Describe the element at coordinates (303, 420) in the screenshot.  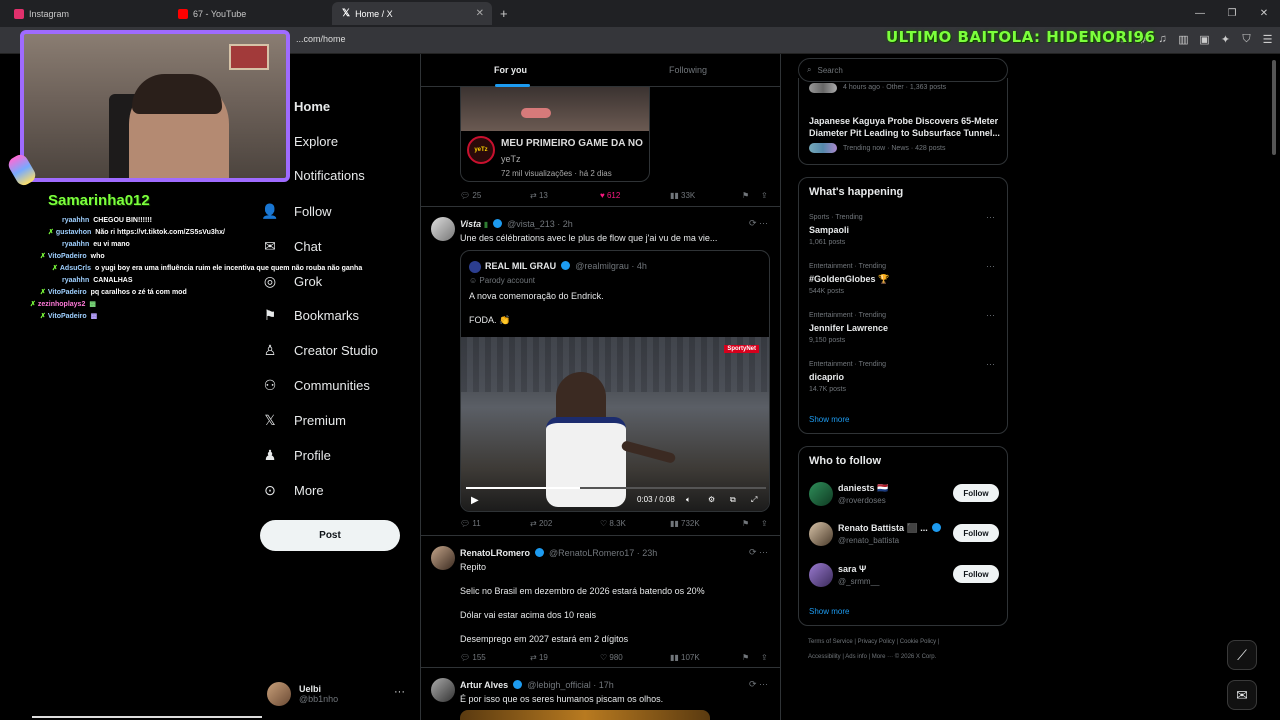
I see `nav-premium: 𝕏 Premium` at that location.